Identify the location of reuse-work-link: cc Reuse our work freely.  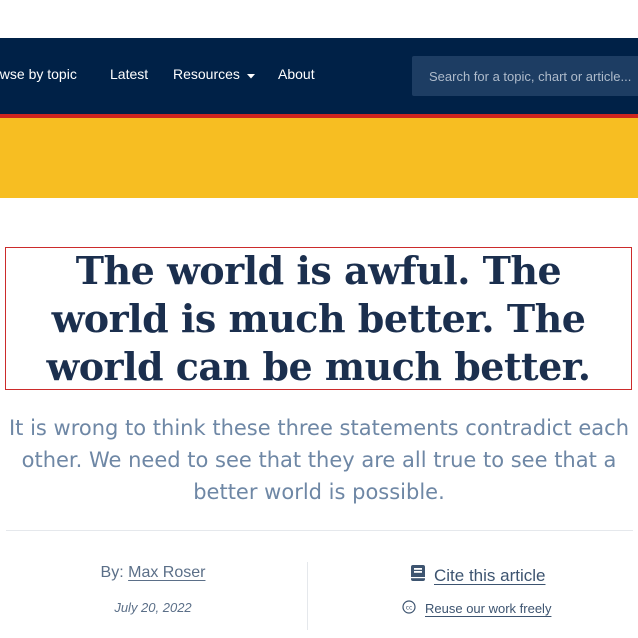
(476, 608).